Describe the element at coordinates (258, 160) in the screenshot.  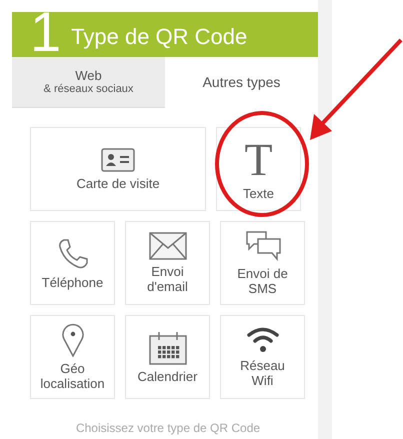
I see `letter-icon: T` at that location.